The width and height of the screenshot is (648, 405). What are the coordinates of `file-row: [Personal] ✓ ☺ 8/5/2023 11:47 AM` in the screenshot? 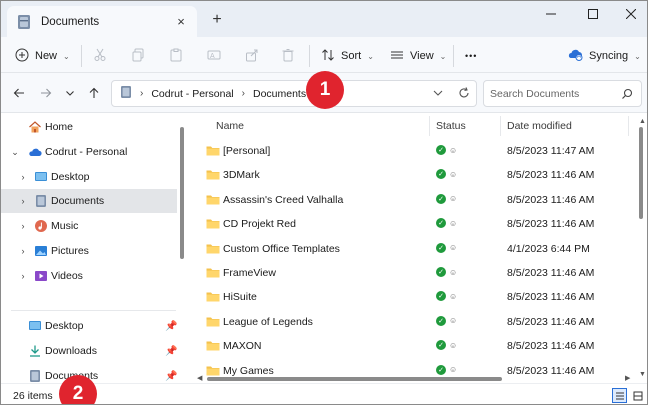 It's located at (411, 151).